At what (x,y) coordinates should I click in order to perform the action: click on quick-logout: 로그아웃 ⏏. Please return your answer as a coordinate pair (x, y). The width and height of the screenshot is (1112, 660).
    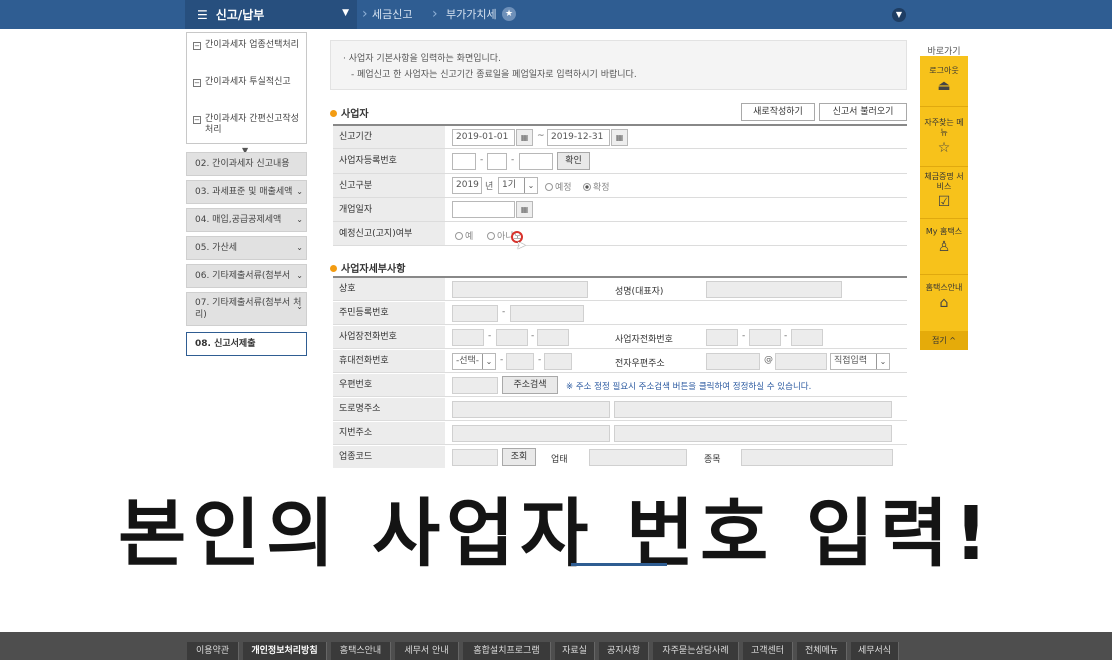
    Looking at the image, I should click on (944, 80).